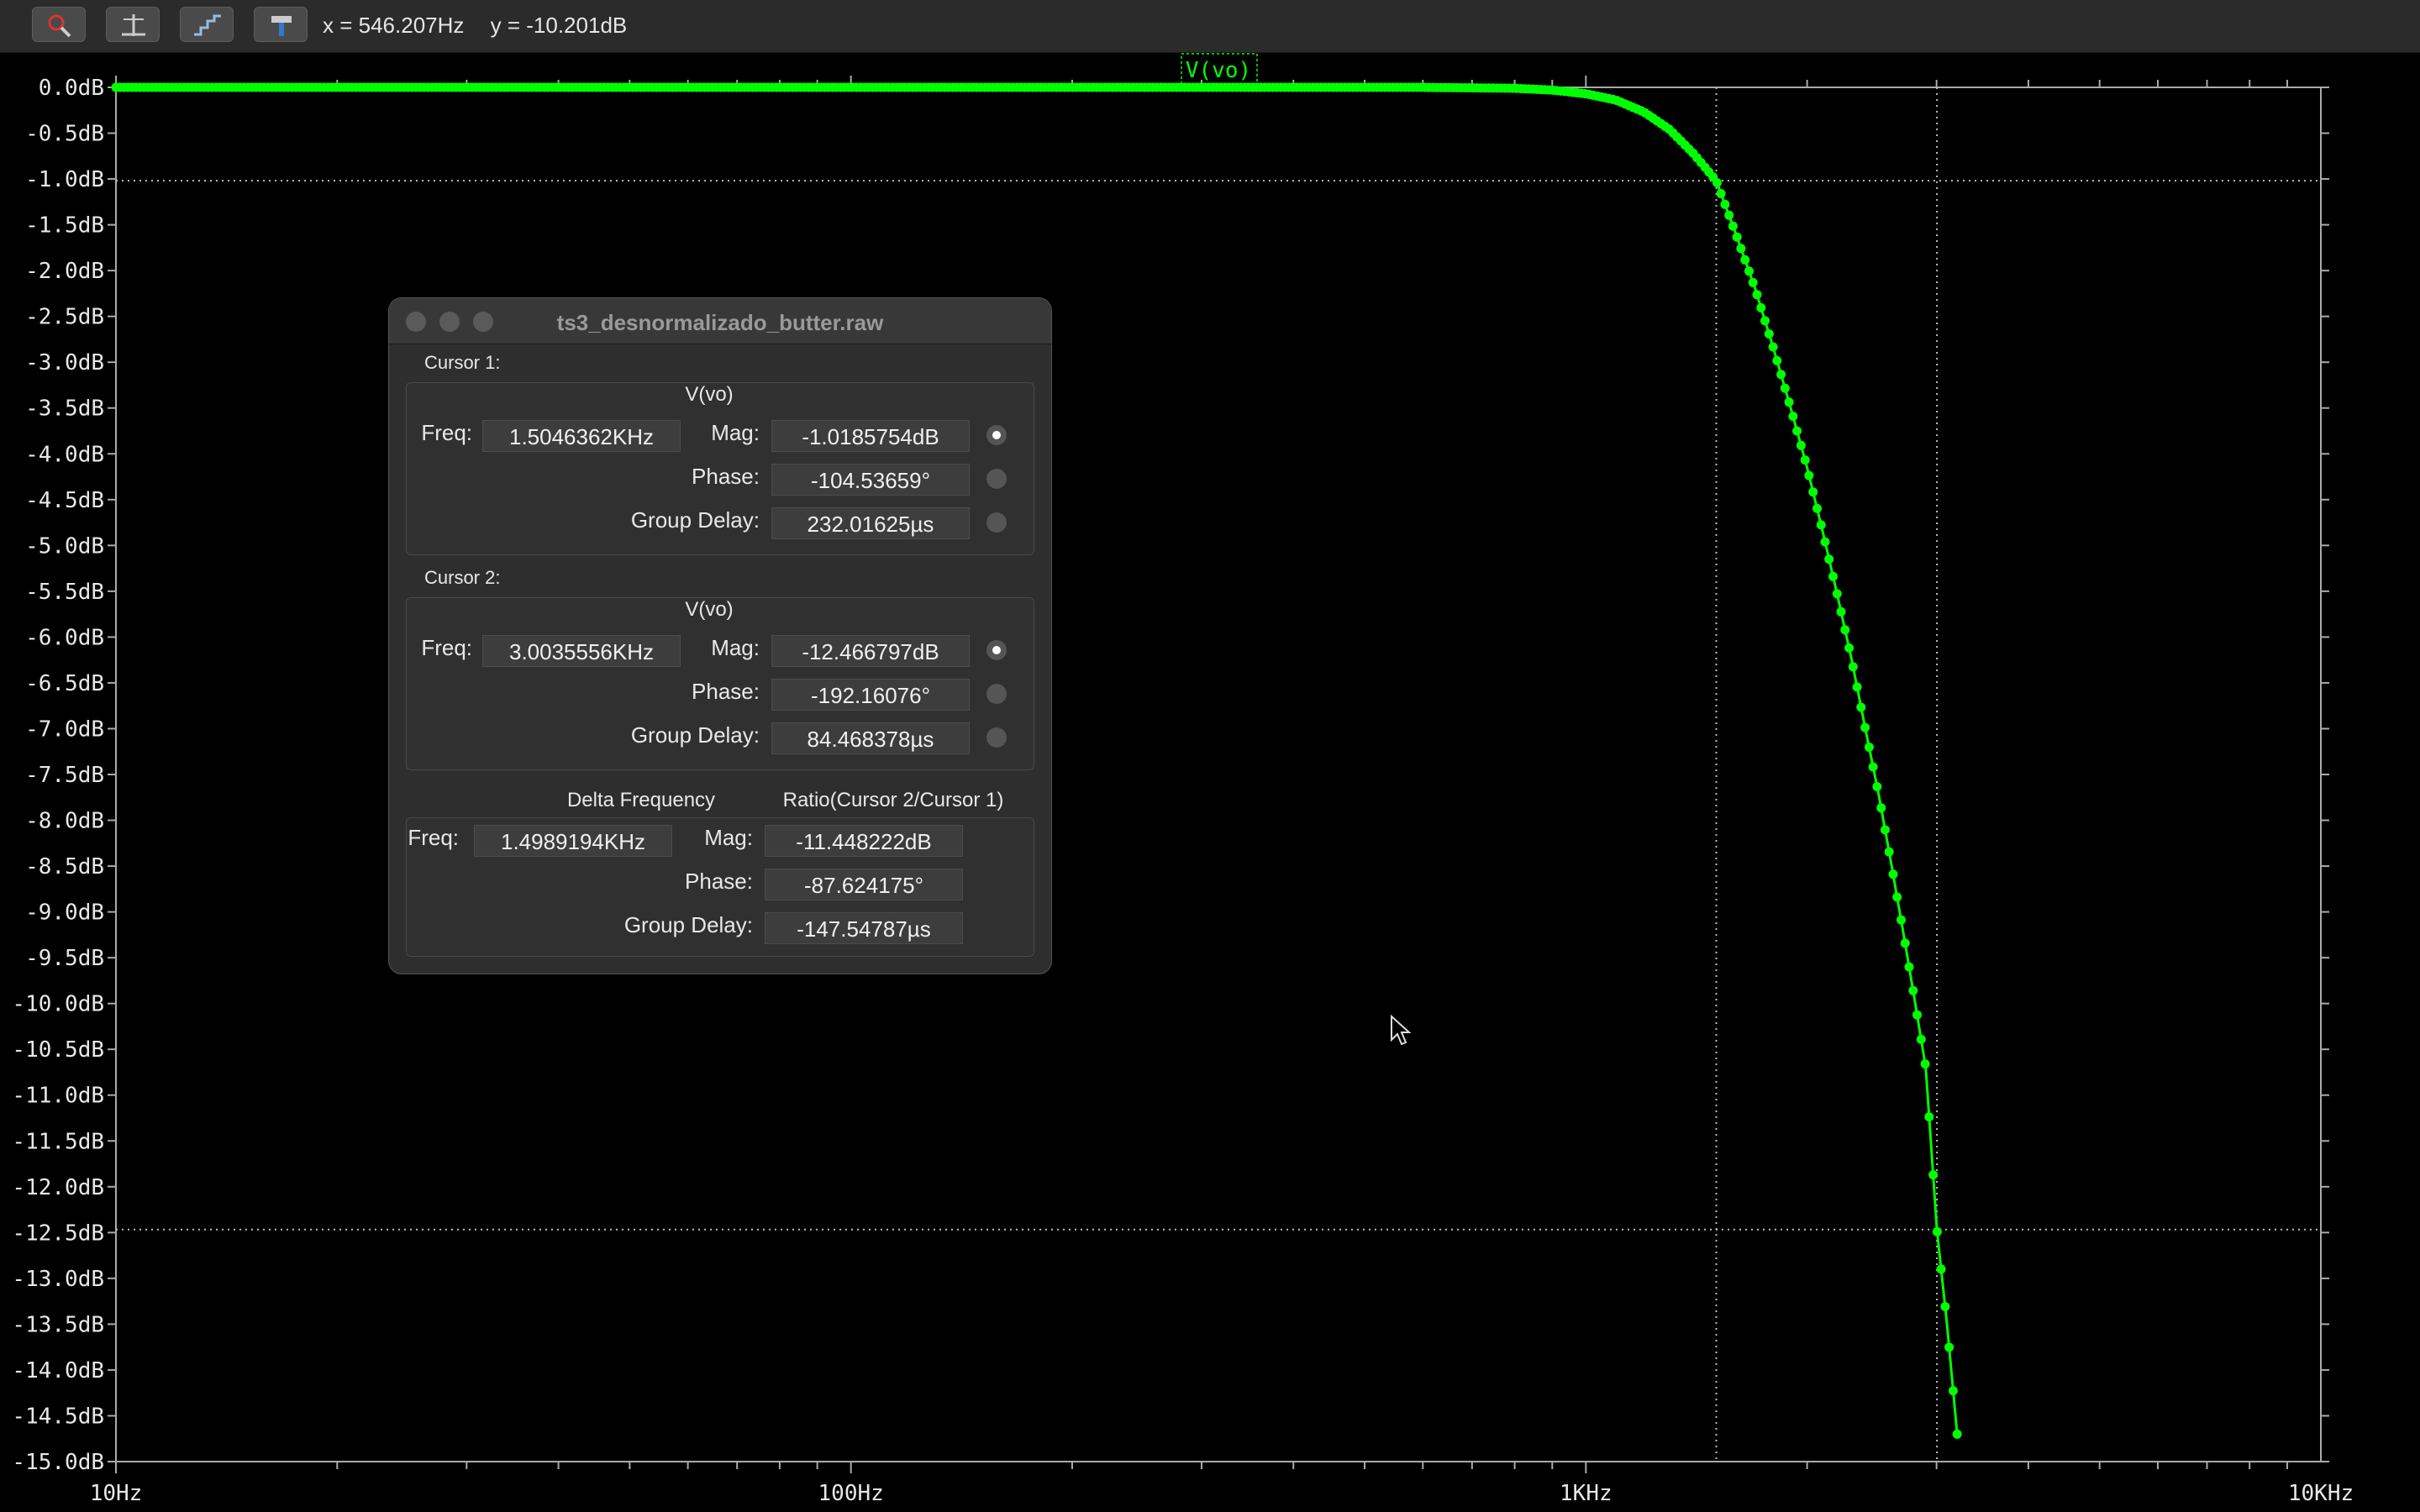 This screenshot has height=1512, width=2420. I want to click on mouse-pointer-icon, so click(1402, 1030).